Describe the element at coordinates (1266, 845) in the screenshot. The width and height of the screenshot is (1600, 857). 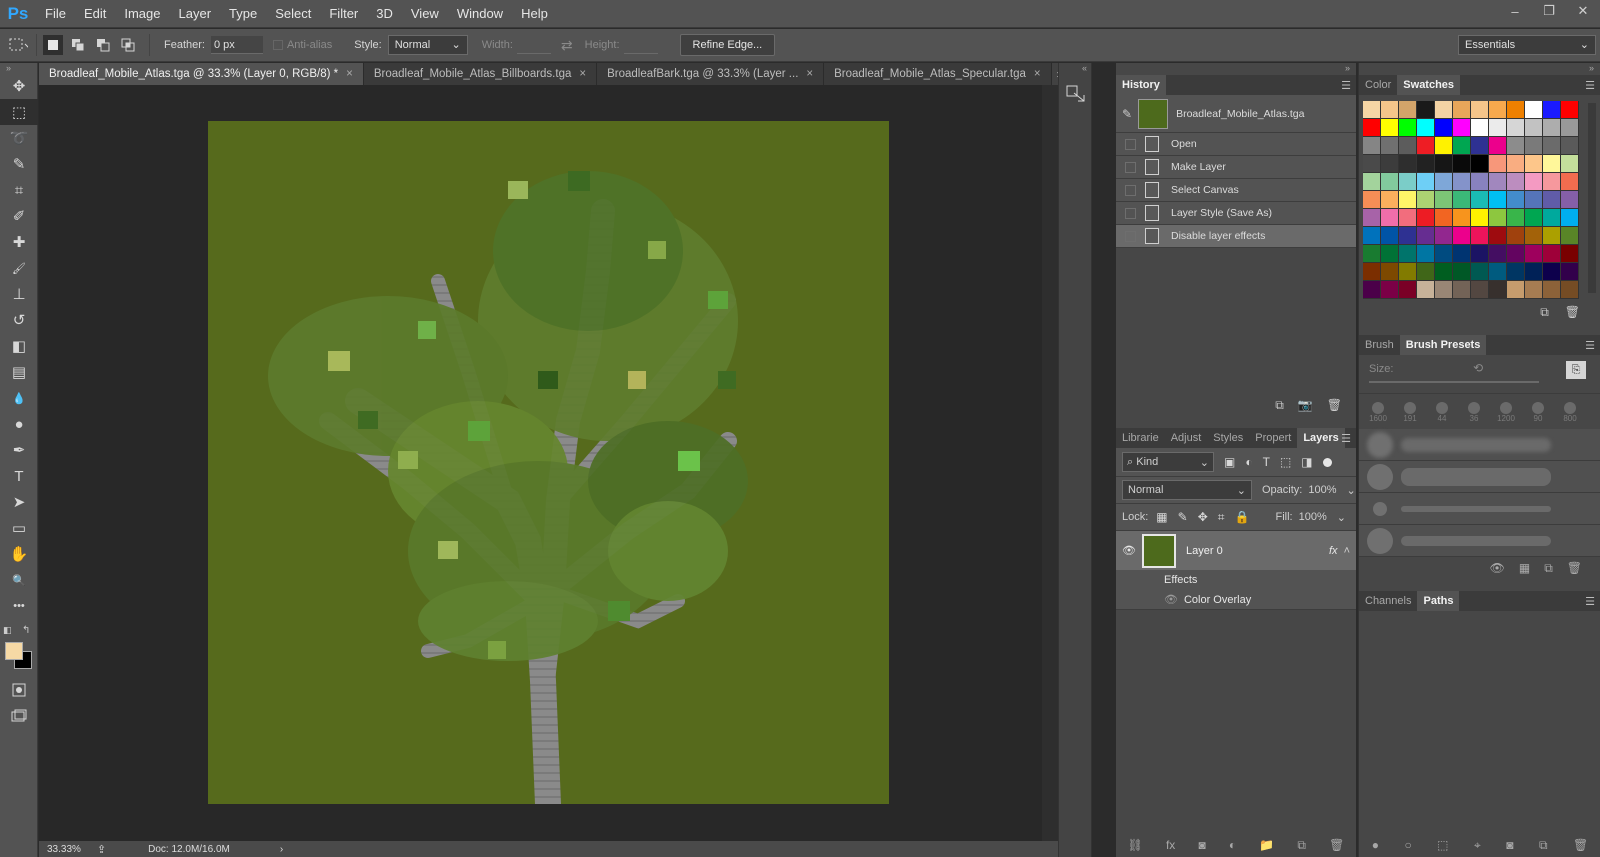
I see `new-group-icon: 📁` at that location.